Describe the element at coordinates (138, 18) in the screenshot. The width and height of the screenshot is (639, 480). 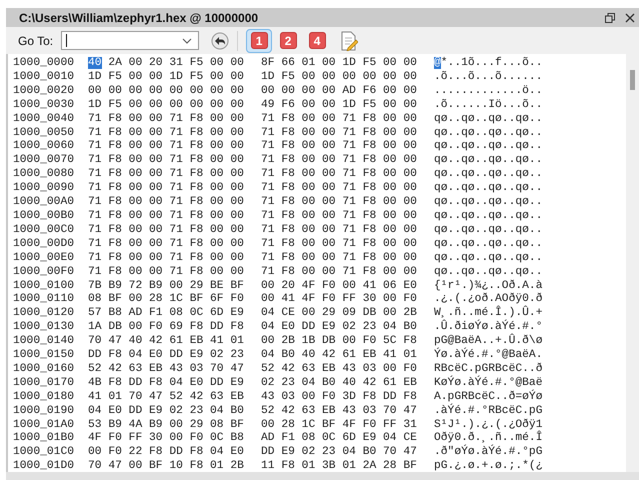
I see `window-title: C:\Users\William\zephyr1.hex @ 10000000` at that location.